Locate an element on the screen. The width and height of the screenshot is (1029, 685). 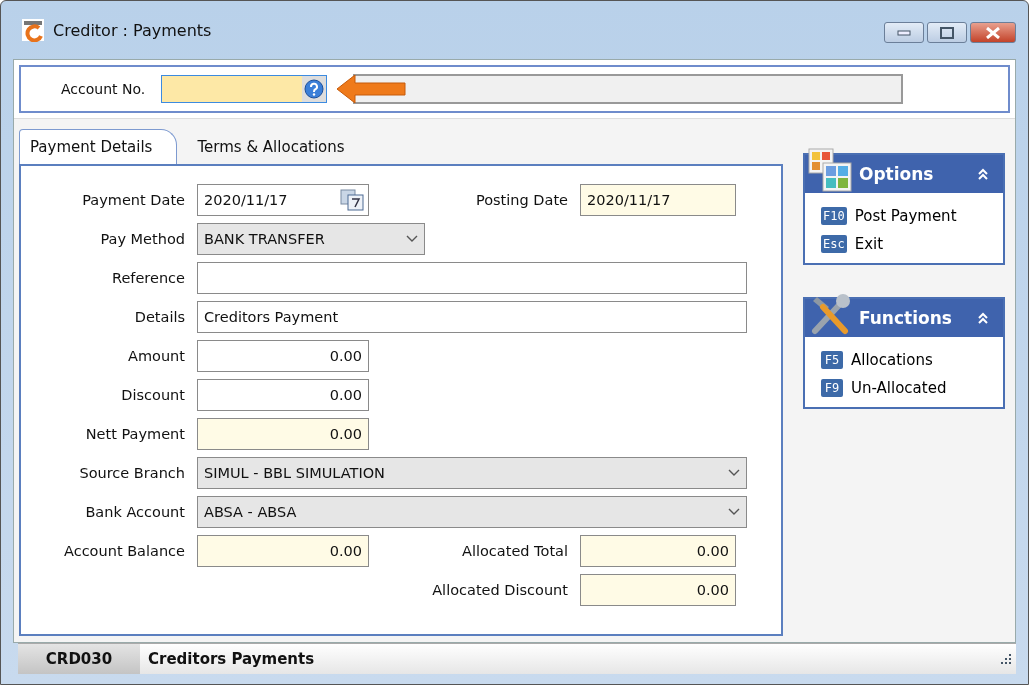
panel-action: F10 Post Payment is located at coordinates (904, 216).